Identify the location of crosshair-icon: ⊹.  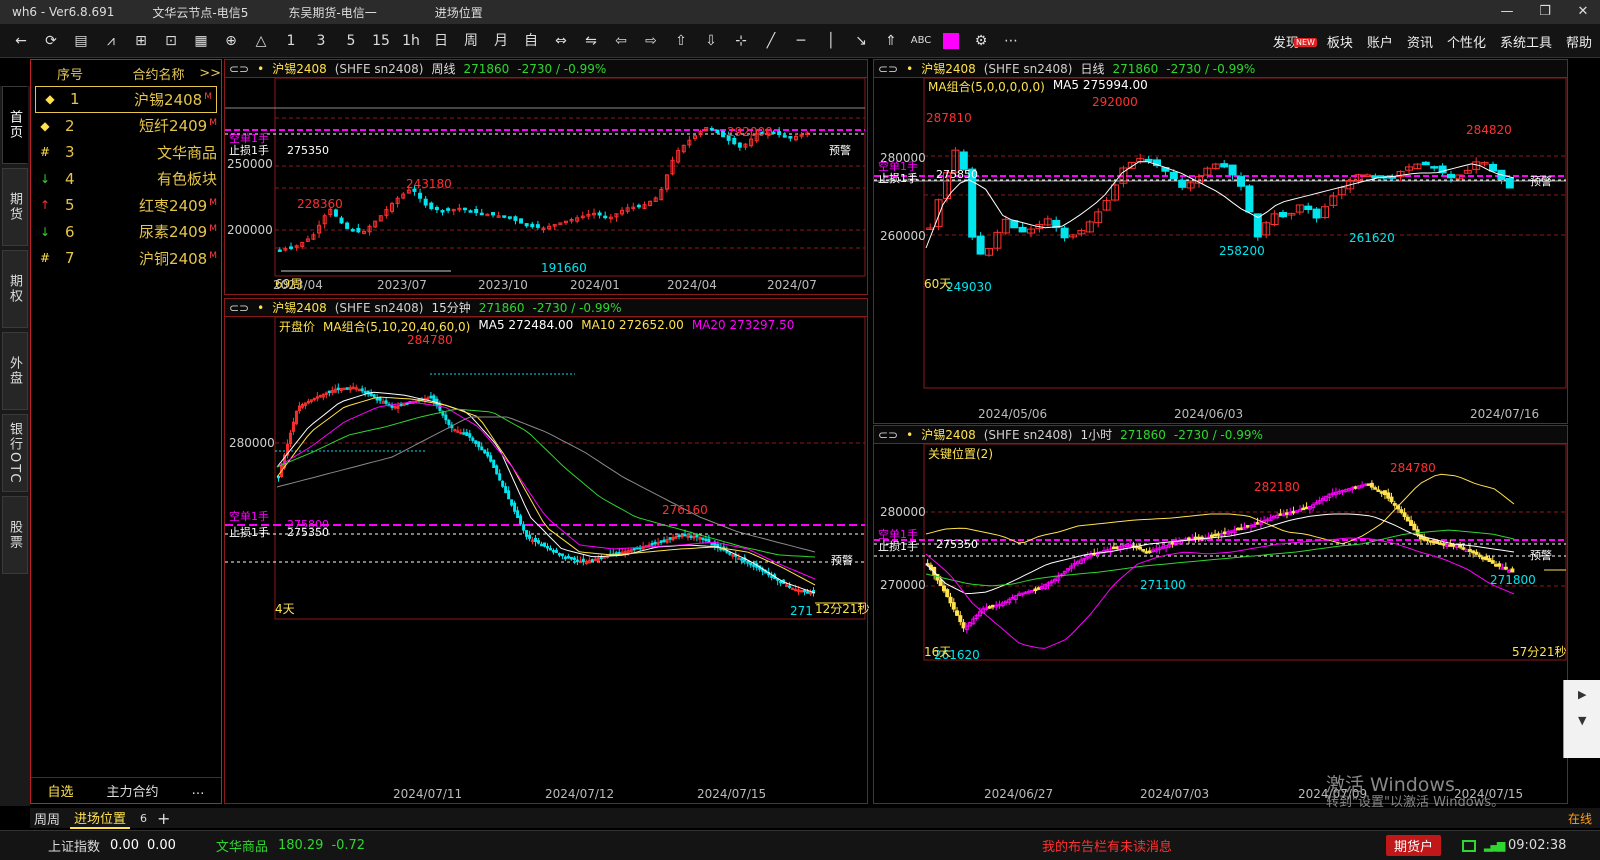
(741, 41).